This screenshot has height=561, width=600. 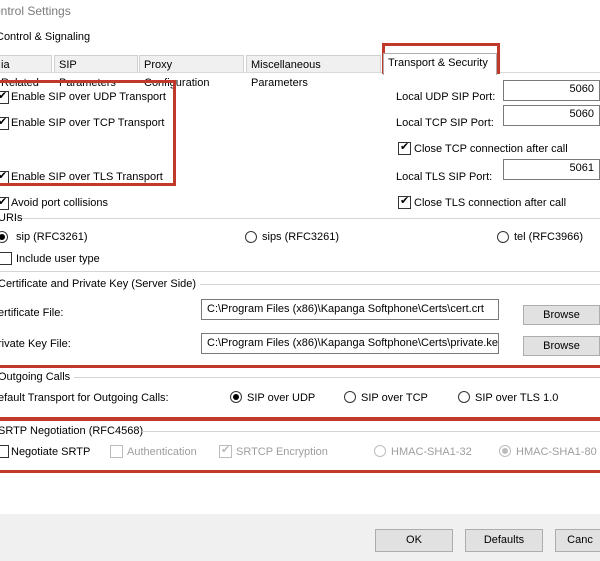 What do you see at coordinates (58, 259) in the screenshot?
I see `include-user-type-label: Include user type` at bounding box center [58, 259].